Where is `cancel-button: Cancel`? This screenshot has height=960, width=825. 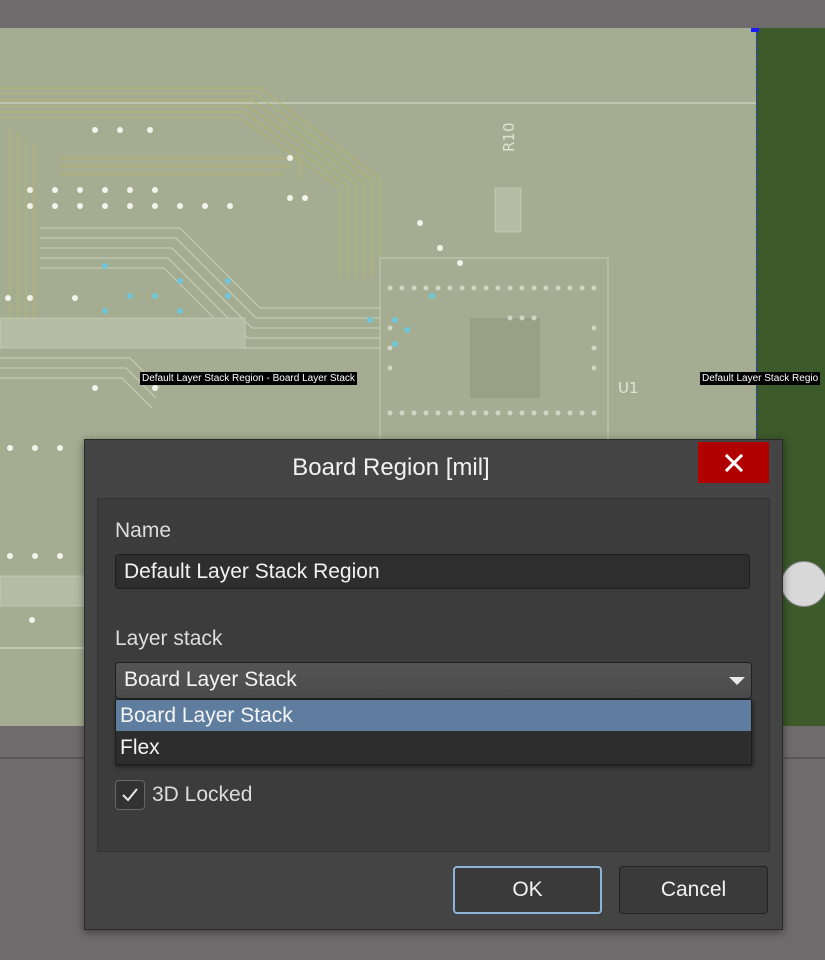 cancel-button: Cancel is located at coordinates (693, 890).